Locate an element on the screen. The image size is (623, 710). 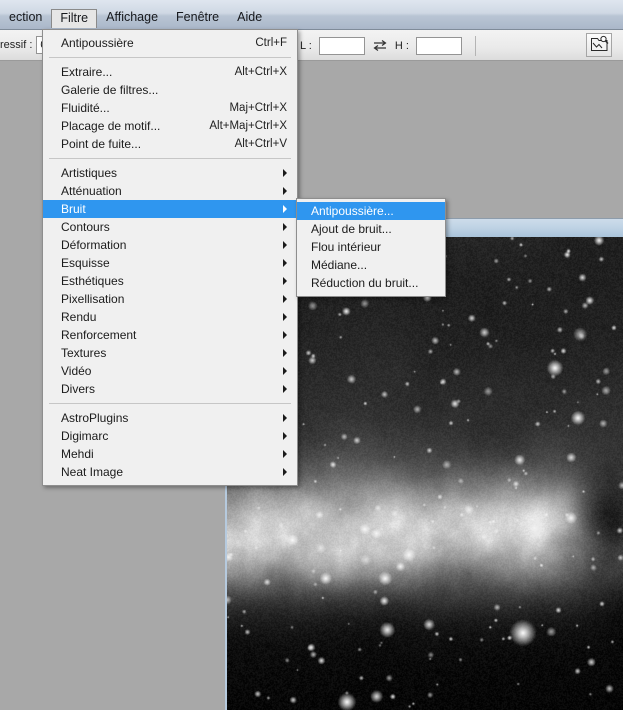
menu-bar-item-label: ection is located at coordinates (26, 17).